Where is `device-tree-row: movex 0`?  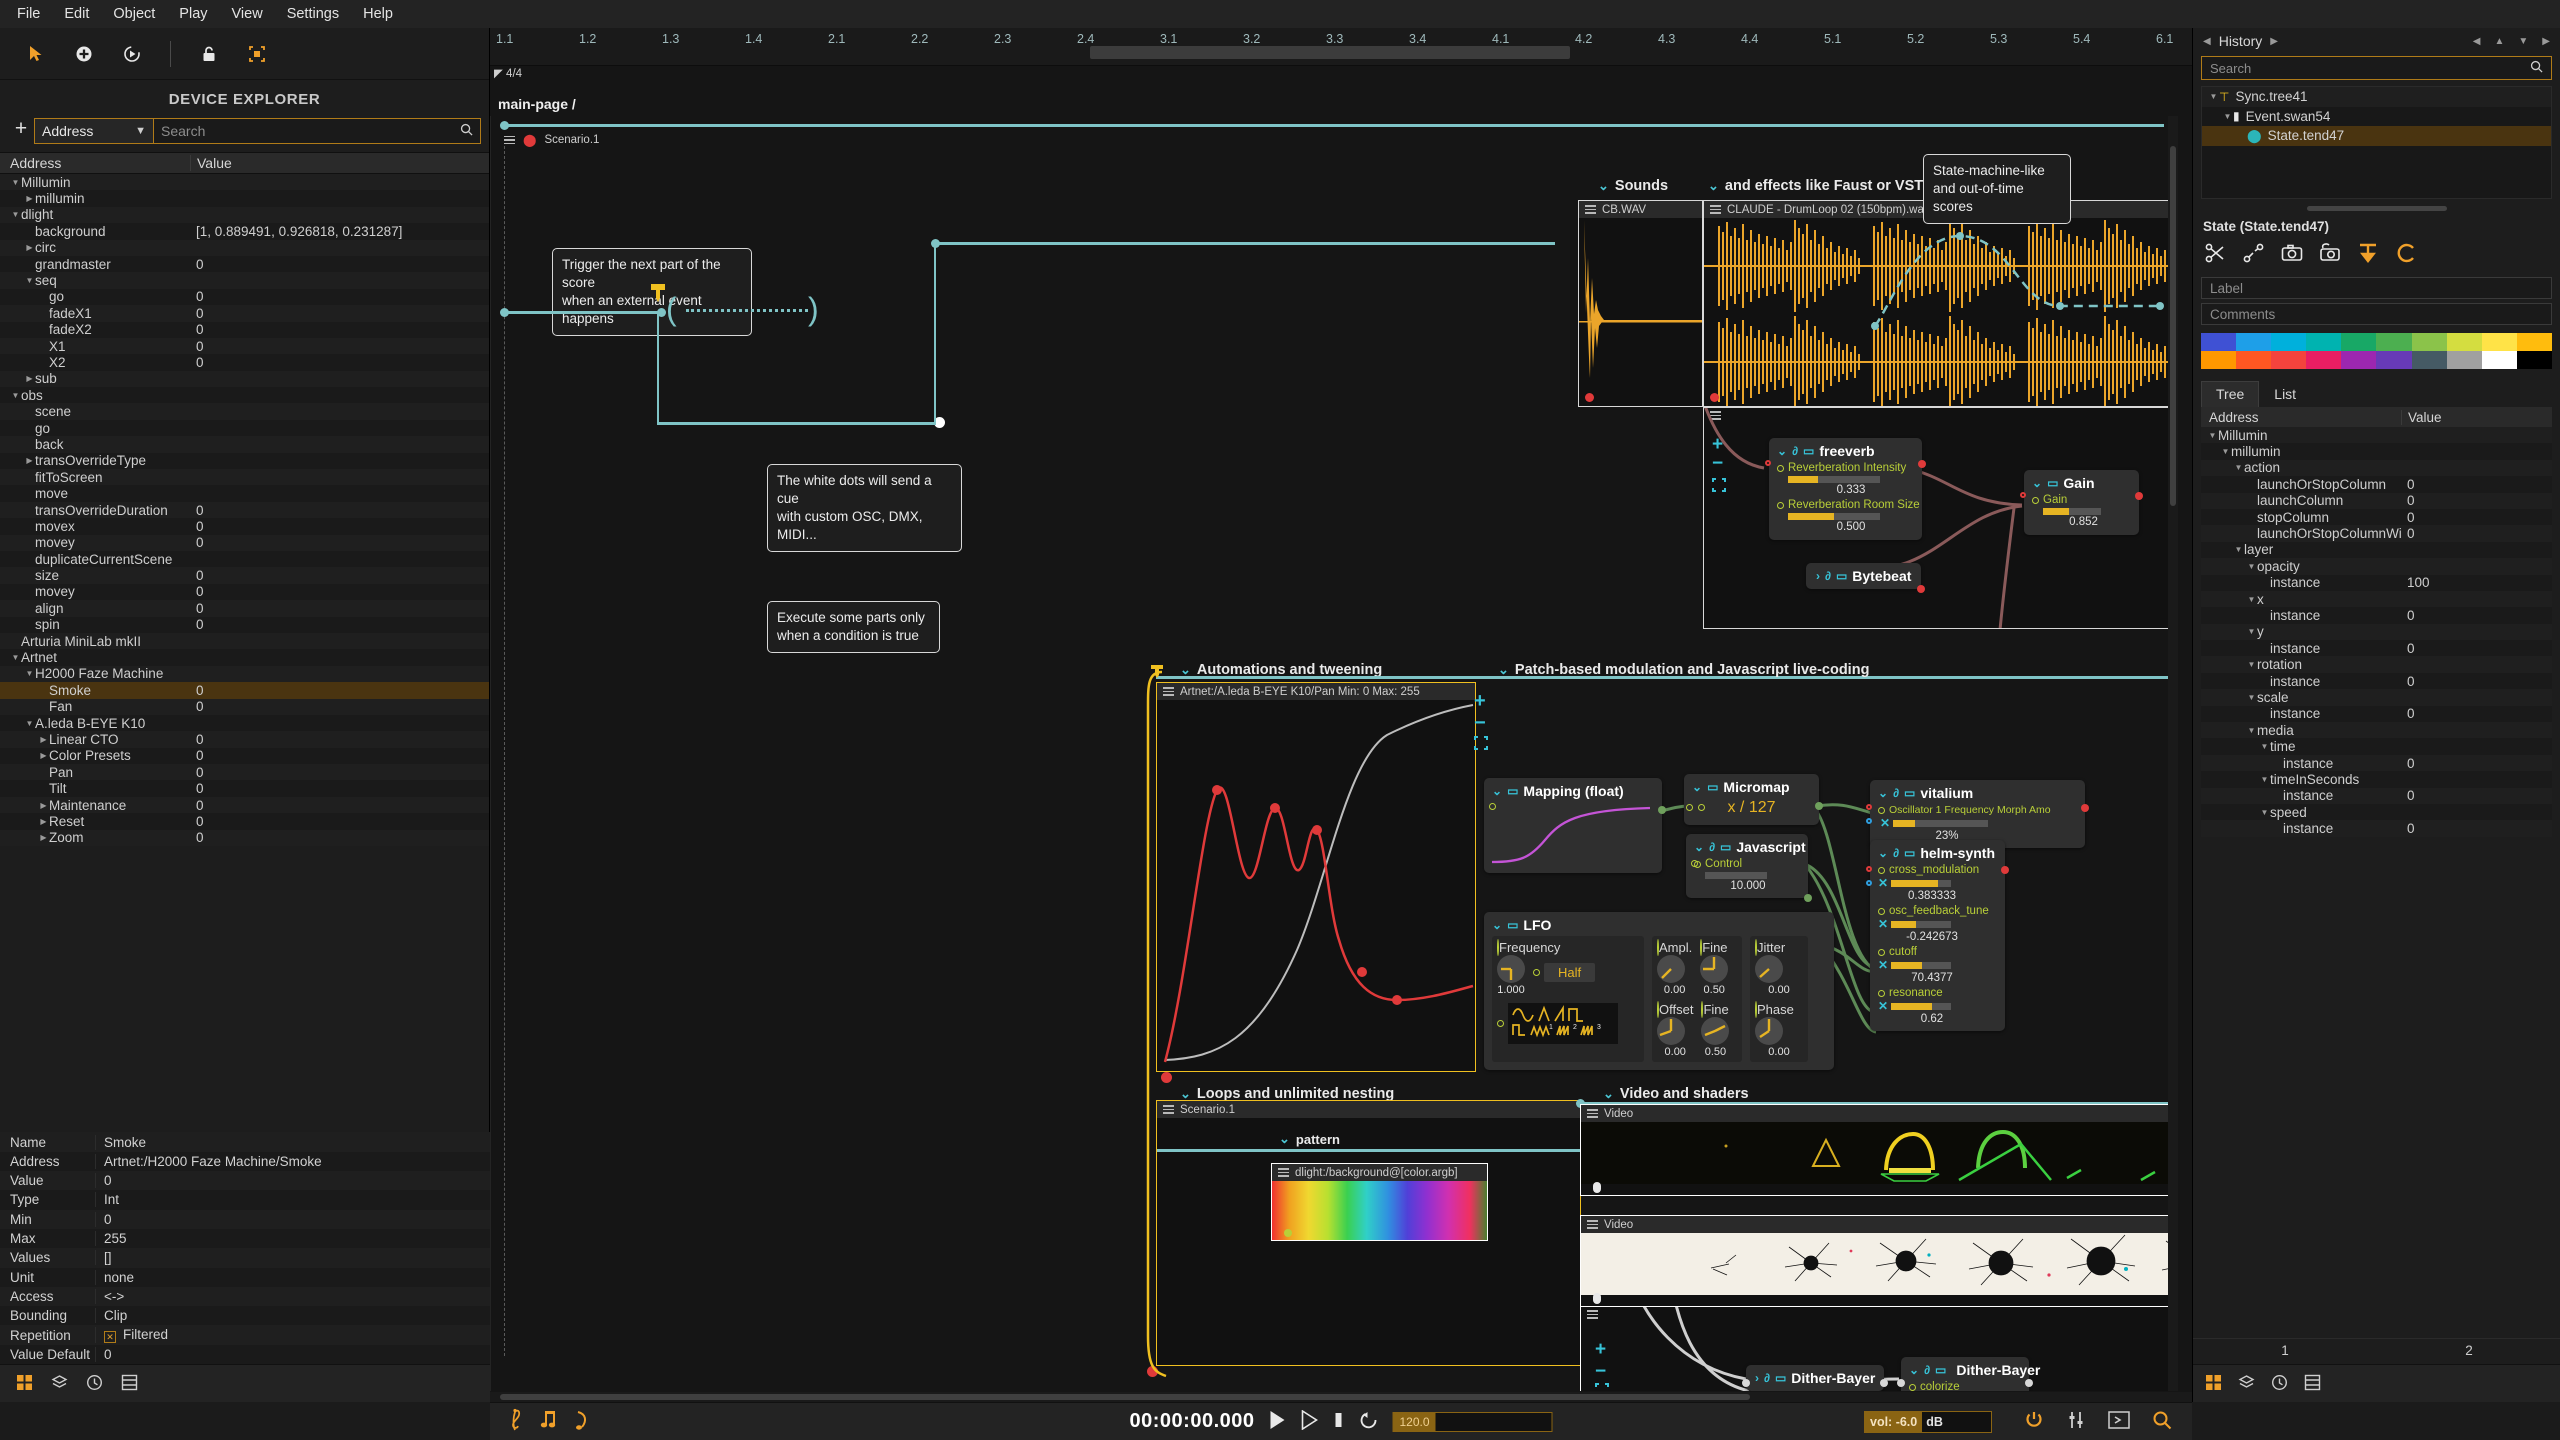
device-tree-row: movex 0 is located at coordinates (244, 526).